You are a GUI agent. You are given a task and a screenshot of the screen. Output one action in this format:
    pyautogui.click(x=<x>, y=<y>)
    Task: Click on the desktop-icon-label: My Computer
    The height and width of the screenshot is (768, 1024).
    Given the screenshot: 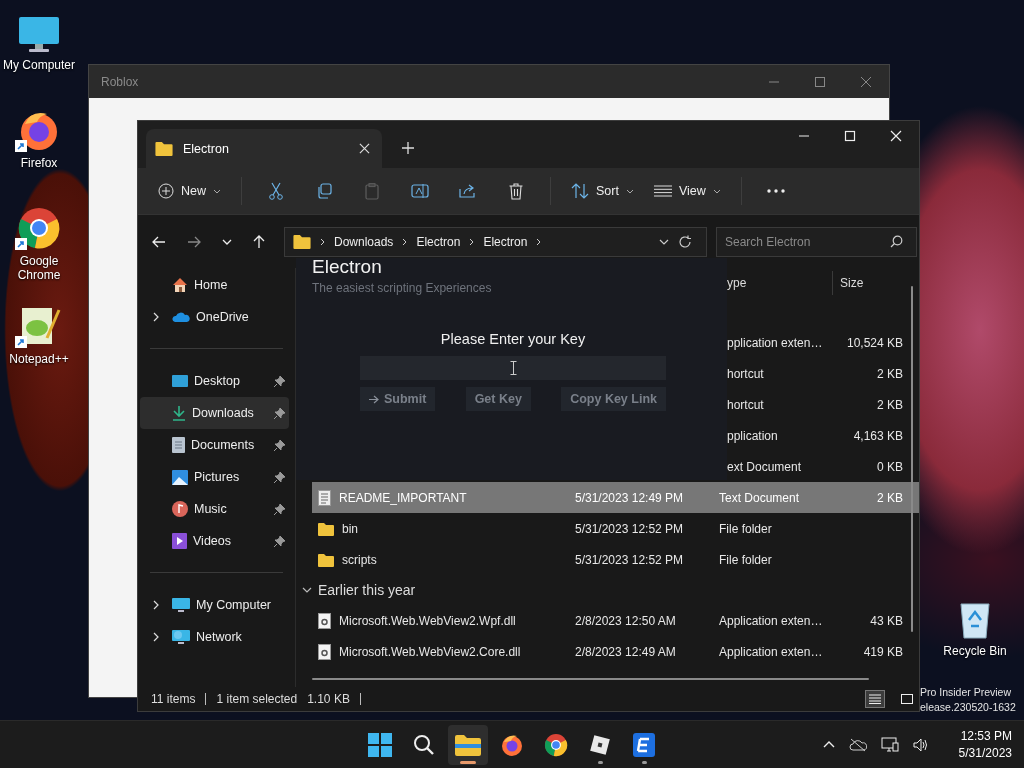 What is the action you would take?
    pyautogui.click(x=39, y=65)
    